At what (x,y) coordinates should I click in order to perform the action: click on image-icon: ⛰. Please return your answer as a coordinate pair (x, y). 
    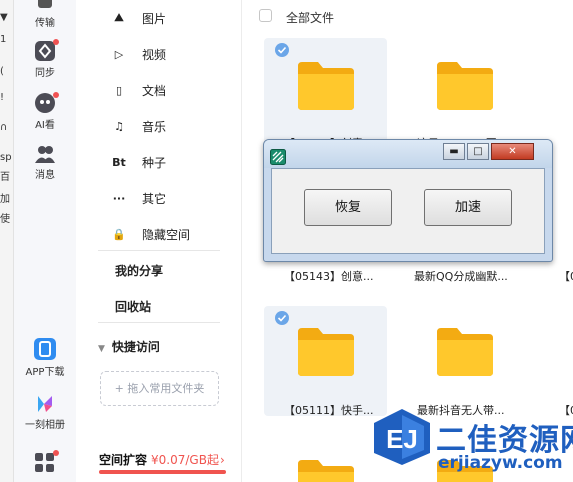
    Looking at the image, I should click on (119, 17).